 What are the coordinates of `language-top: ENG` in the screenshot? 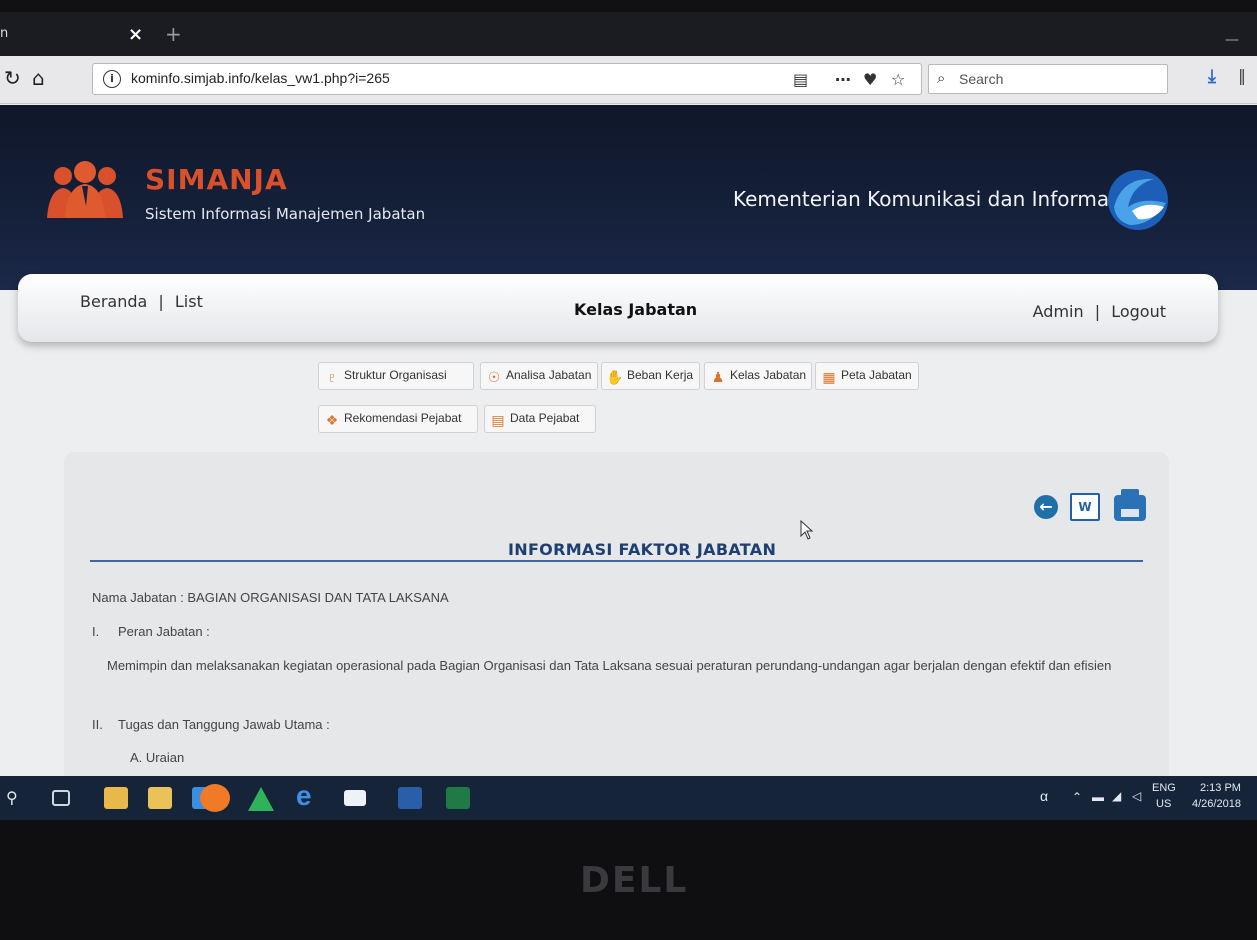 It's located at (1164, 788).